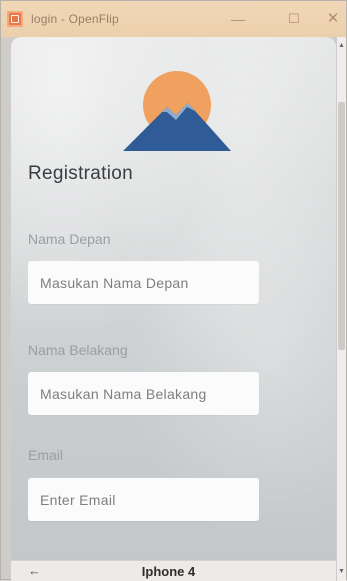 This screenshot has width=347, height=581. I want to click on mountain-sun-logo-icon, so click(177, 111).